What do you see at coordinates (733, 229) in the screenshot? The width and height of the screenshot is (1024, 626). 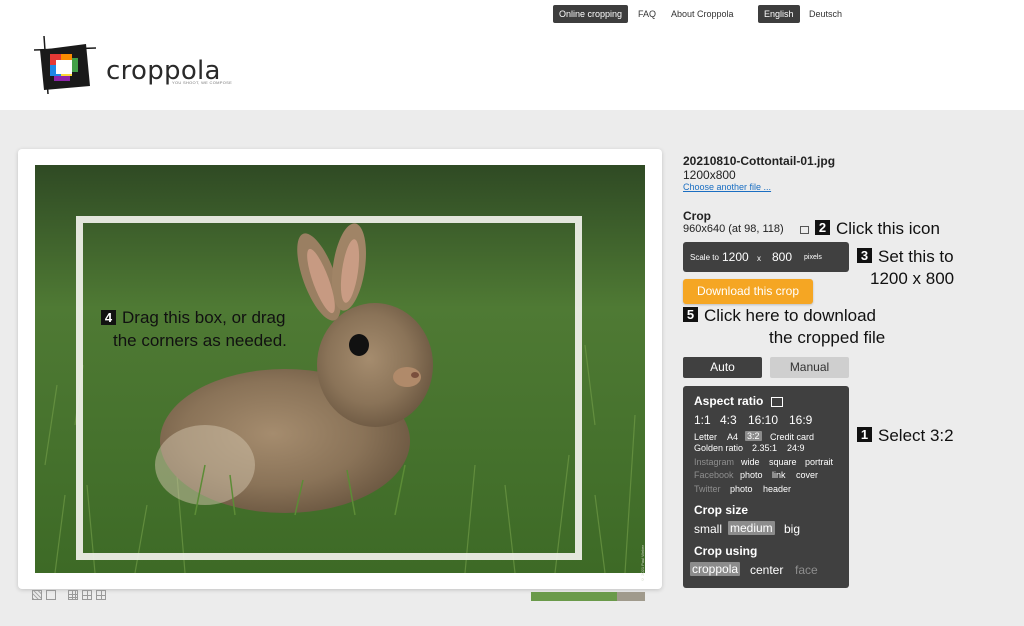 I see `crop-info: 960x640 (at 98, 118)` at bounding box center [733, 229].